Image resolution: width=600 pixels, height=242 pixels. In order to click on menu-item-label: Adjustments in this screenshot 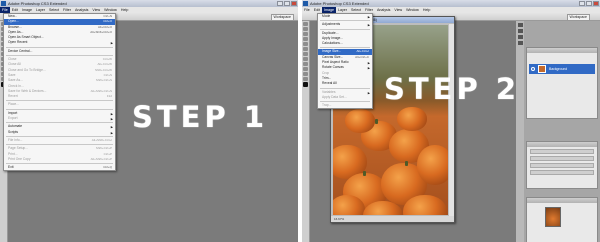, I will do `click(331, 24)`.